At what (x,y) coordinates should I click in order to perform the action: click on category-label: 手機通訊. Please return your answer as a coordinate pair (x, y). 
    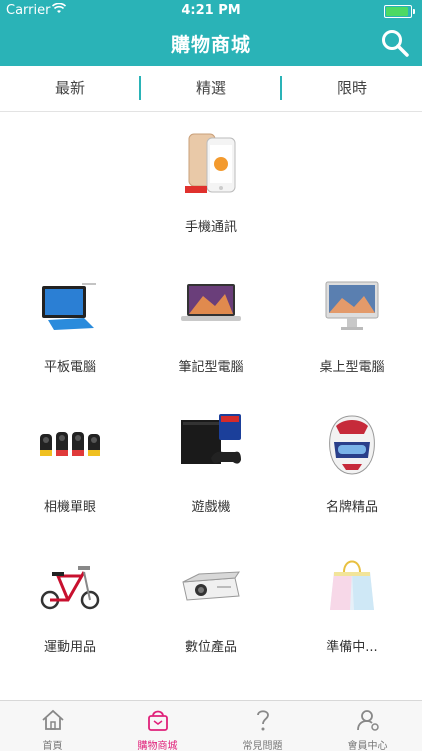
    Looking at the image, I should click on (210, 227).